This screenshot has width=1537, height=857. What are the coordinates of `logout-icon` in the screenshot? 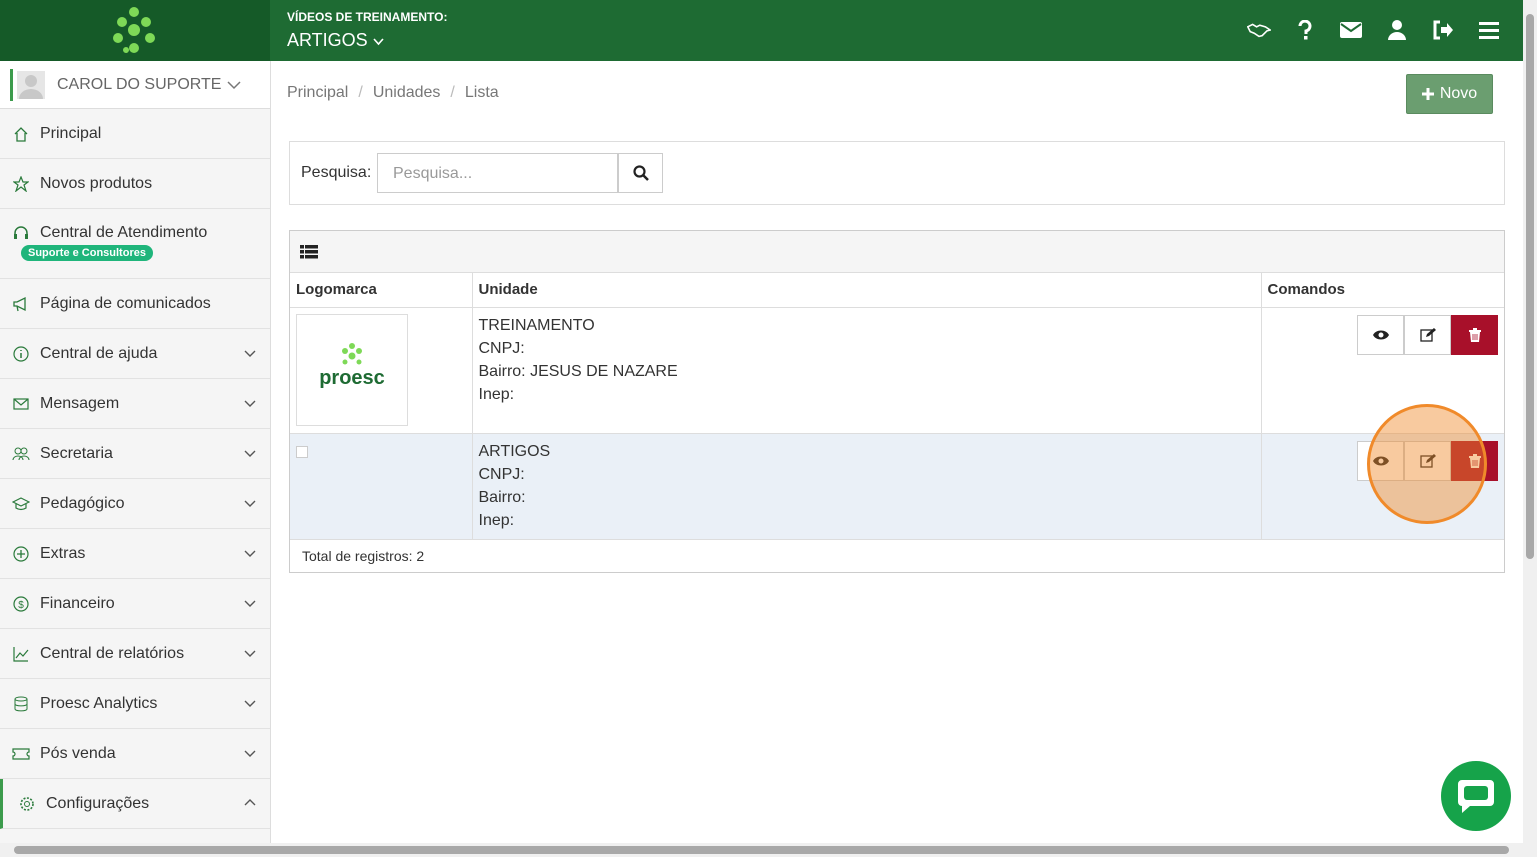 It's located at (1443, 30).